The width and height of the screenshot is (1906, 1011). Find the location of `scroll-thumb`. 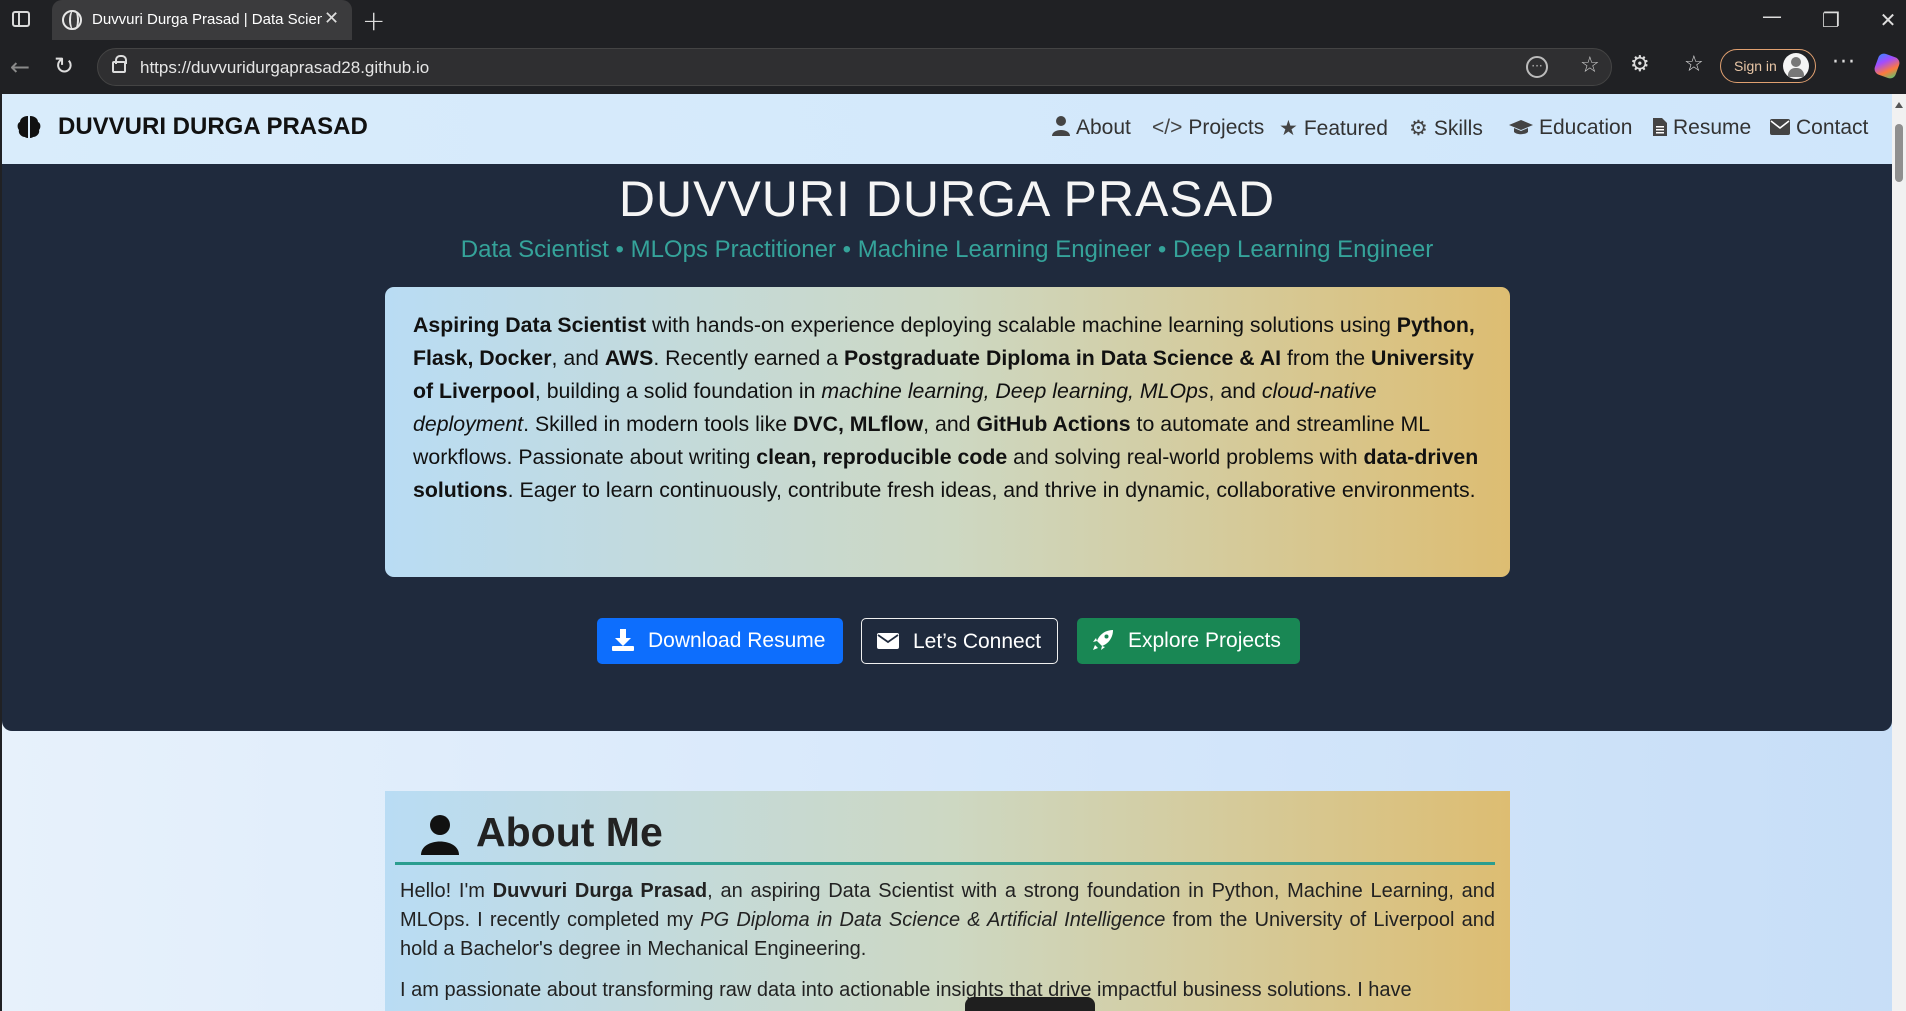

scroll-thumb is located at coordinates (1899, 153).